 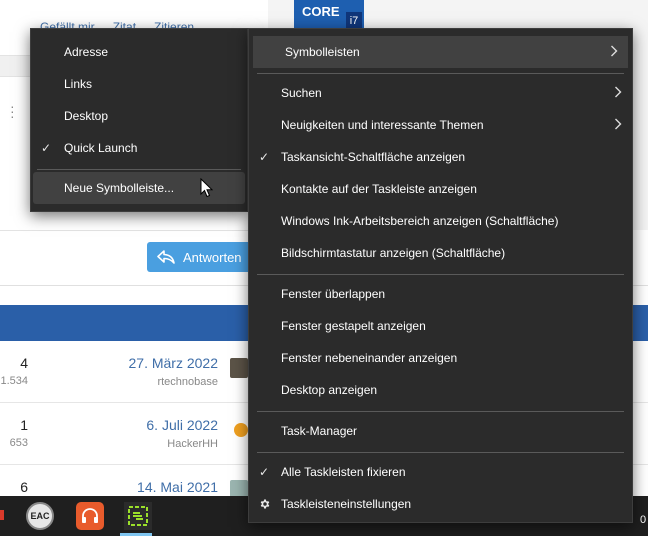 I want to click on menu-item-task-view-button: ✓ Taskansicht-Schaltfläche anzeigen, so click(x=440, y=157).